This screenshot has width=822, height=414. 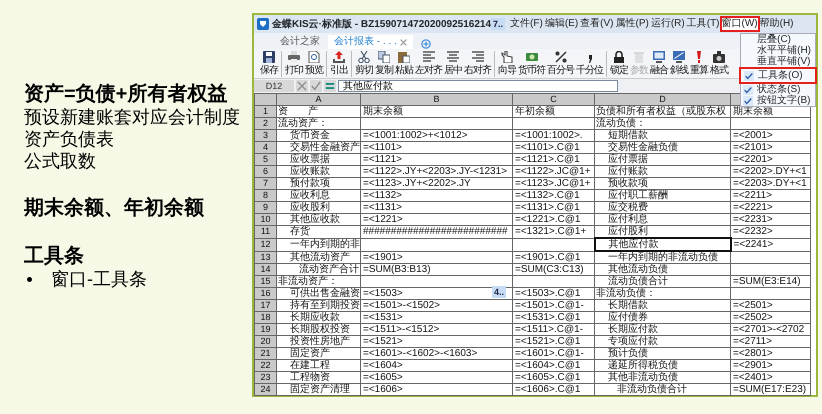 What do you see at coordinates (318, 342) in the screenshot?
I see `table-cell: 投资性房地产` at bounding box center [318, 342].